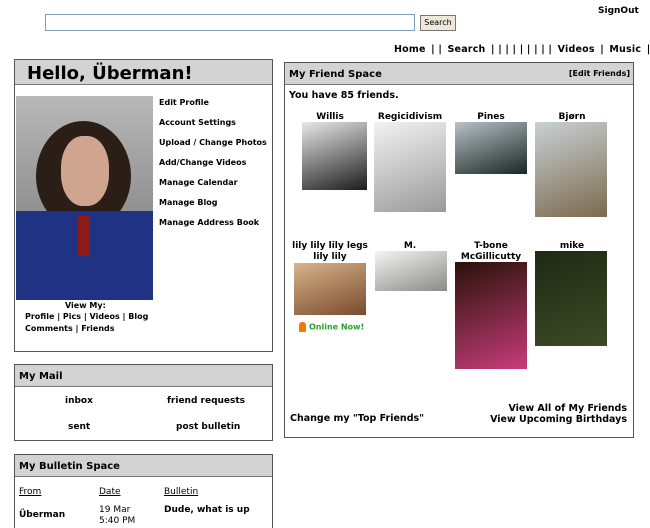 The height and width of the screenshot is (528, 650). I want to click on nav-music: Music, so click(625, 49).